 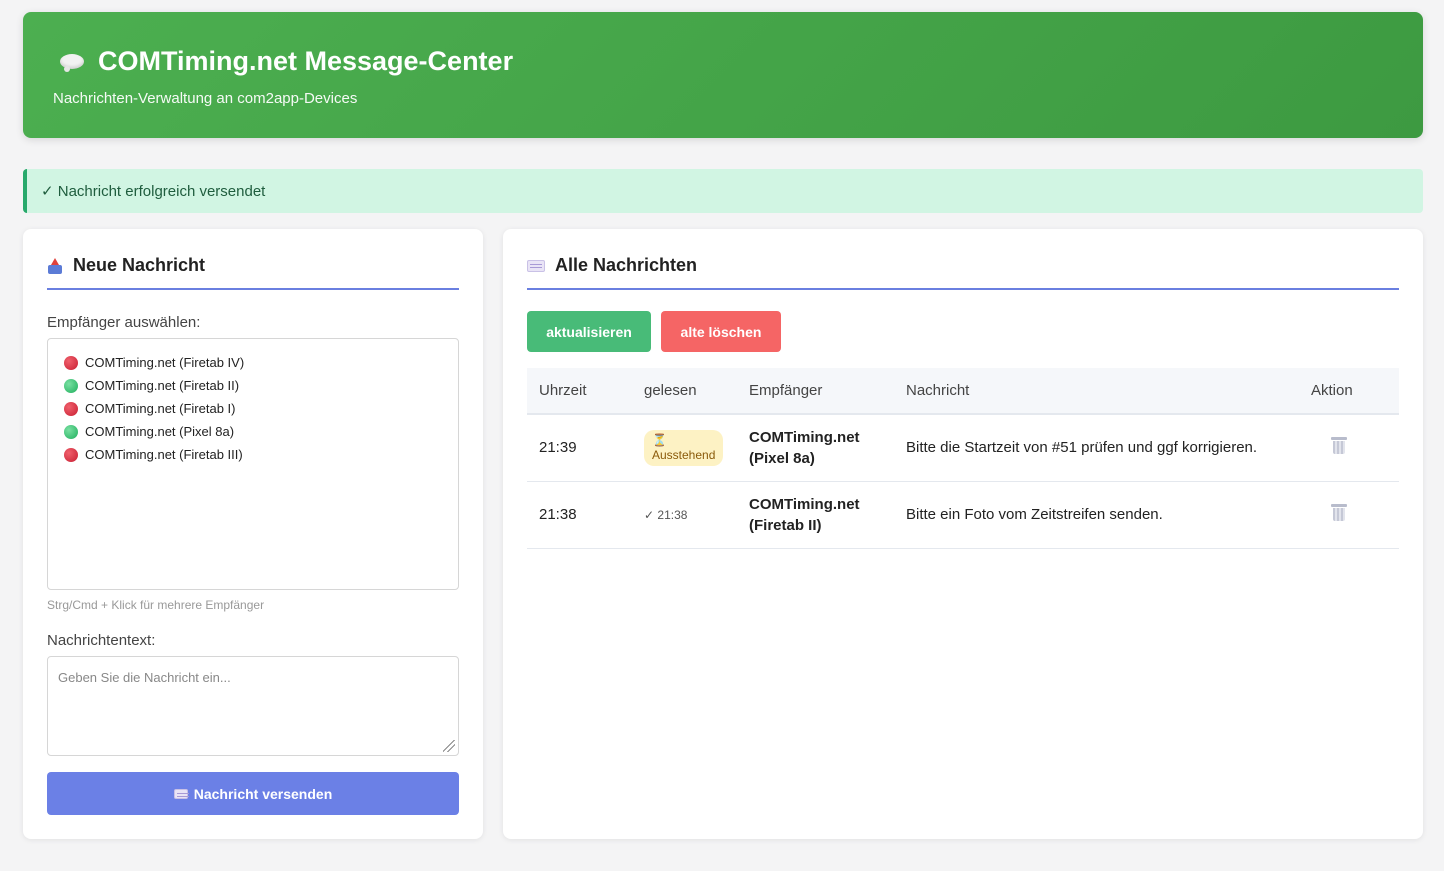 I want to click on send-message-button: Nachricht versenden, so click(x=253, y=793).